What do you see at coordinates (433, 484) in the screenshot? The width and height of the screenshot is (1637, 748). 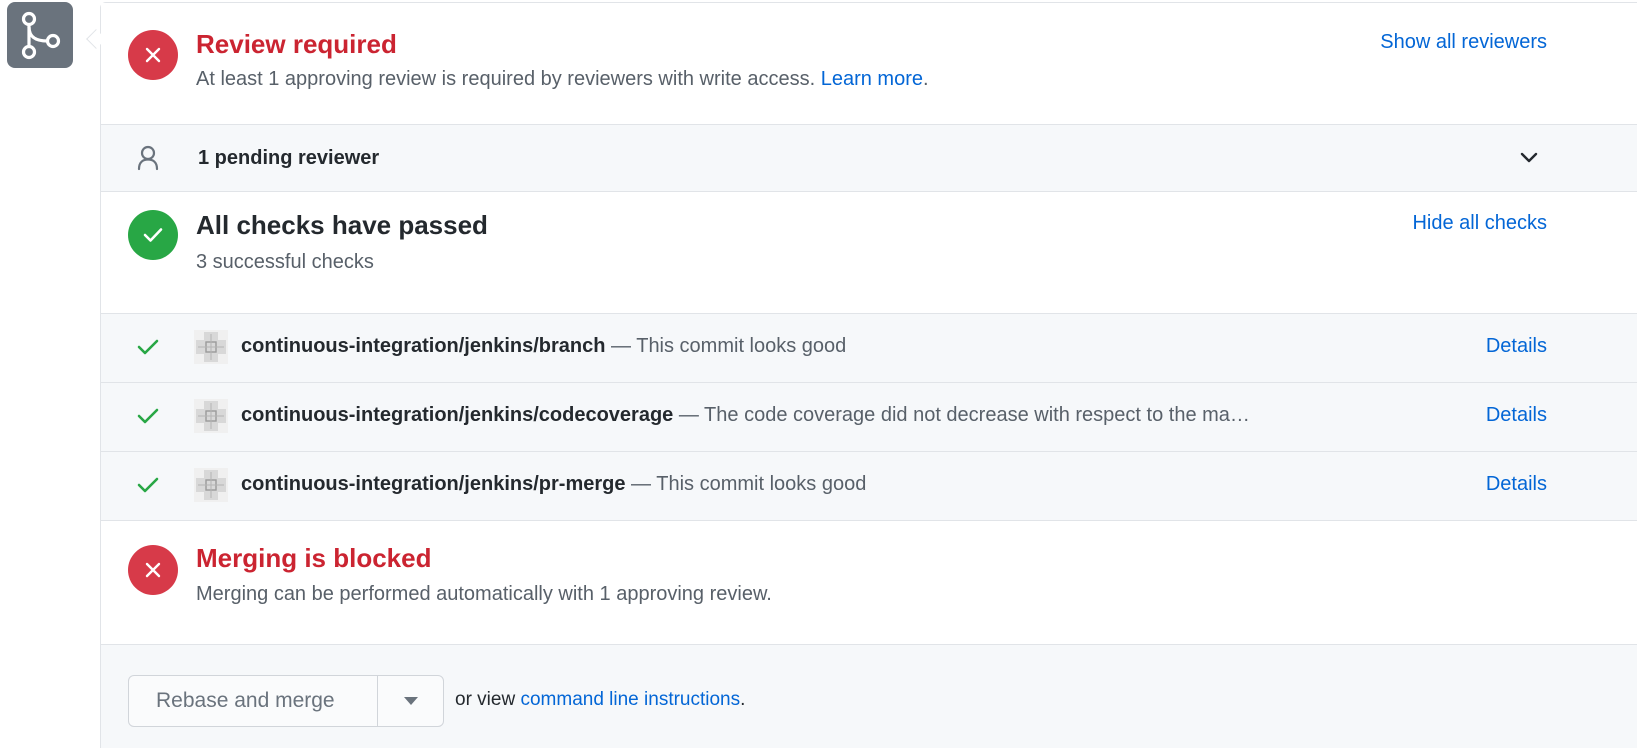 I see `check-name: continuous-integration/jenkins/pr-merge` at bounding box center [433, 484].